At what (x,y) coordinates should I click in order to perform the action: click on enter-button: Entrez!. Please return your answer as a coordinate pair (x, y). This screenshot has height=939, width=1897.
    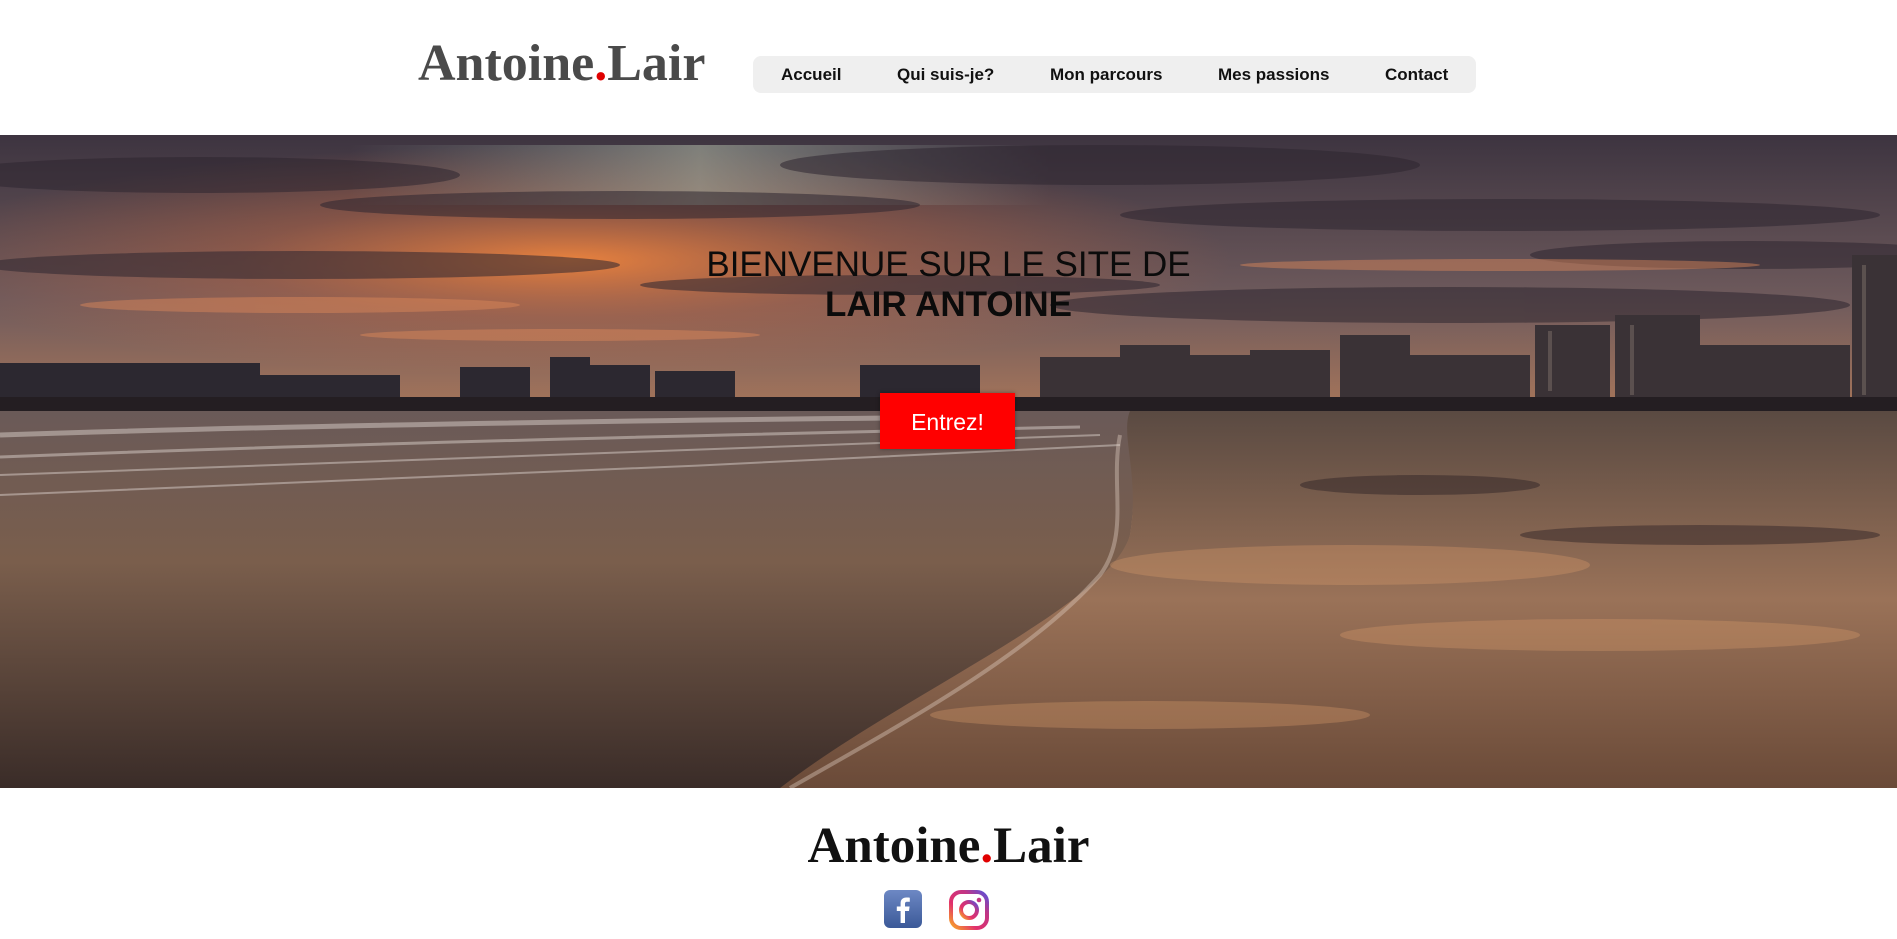
    Looking at the image, I should click on (947, 421).